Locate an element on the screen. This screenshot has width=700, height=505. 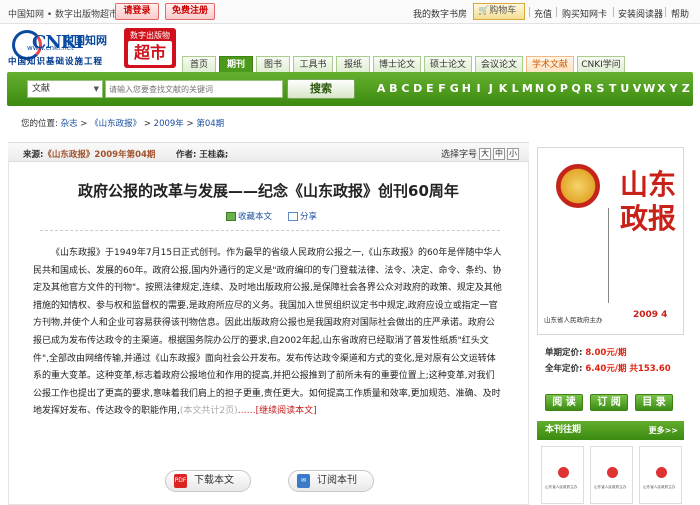
single-price-label: 单期定价: is located at coordinates (564, 353).